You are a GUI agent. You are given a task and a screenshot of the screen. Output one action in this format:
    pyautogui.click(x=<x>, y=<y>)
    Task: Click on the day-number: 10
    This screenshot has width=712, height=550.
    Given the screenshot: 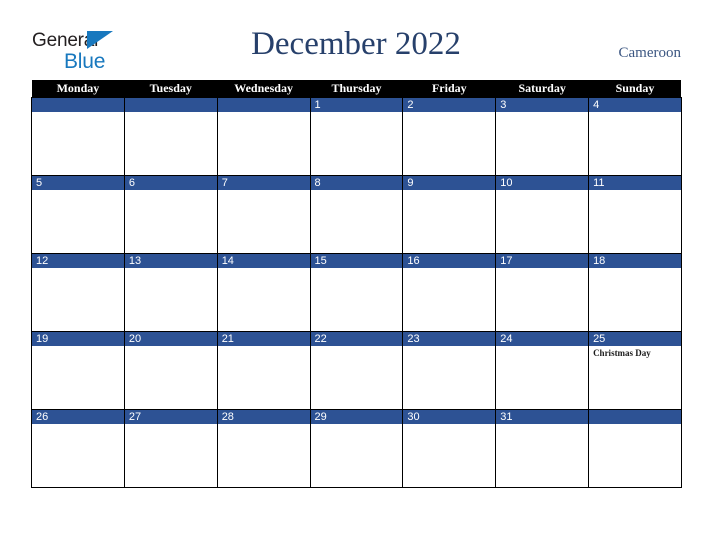 What is the action you would take?
    pyautogui.click(x=542, y=183)
    